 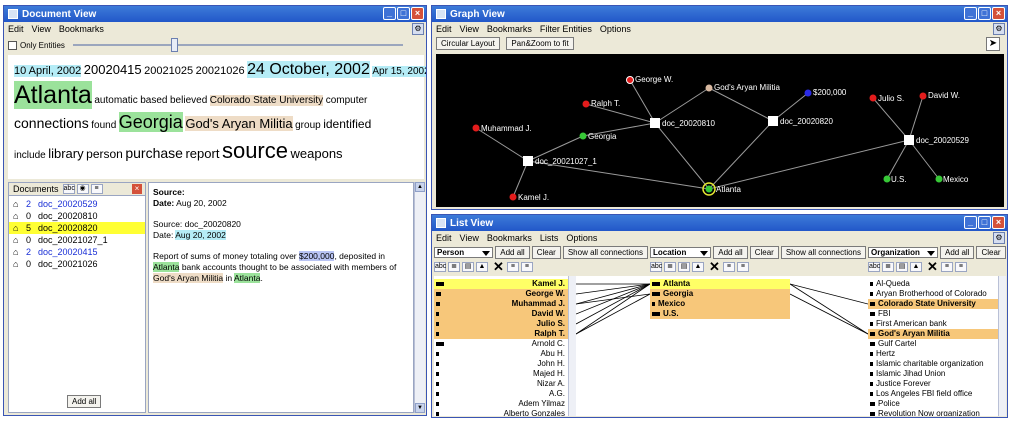 I want to click on document-row: ⌂ 0 doc_20021027_1, so click(x=77, y=240).